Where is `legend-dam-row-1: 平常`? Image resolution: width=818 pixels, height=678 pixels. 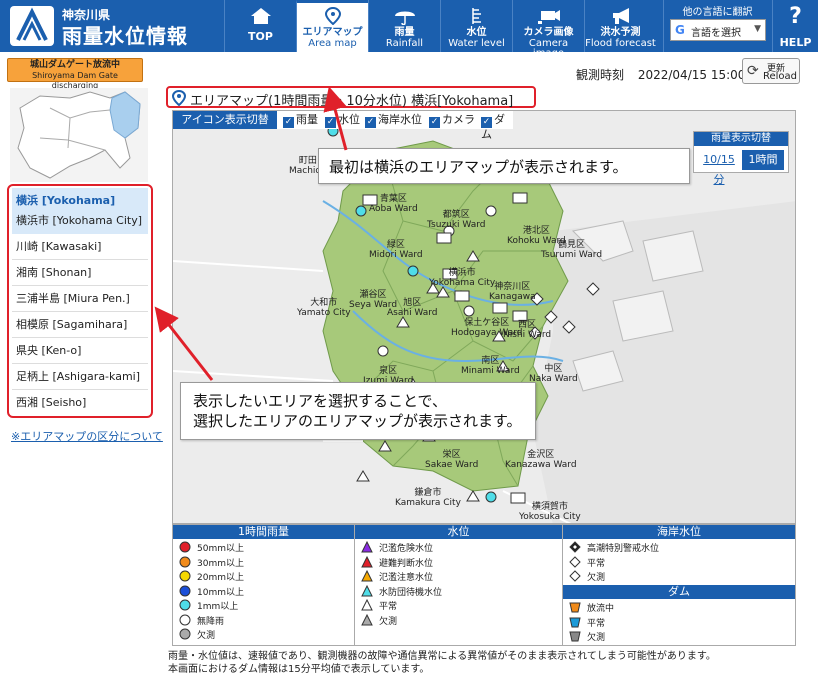
legend-dam-row-1: 平常 is located at coordinates (587, 623).